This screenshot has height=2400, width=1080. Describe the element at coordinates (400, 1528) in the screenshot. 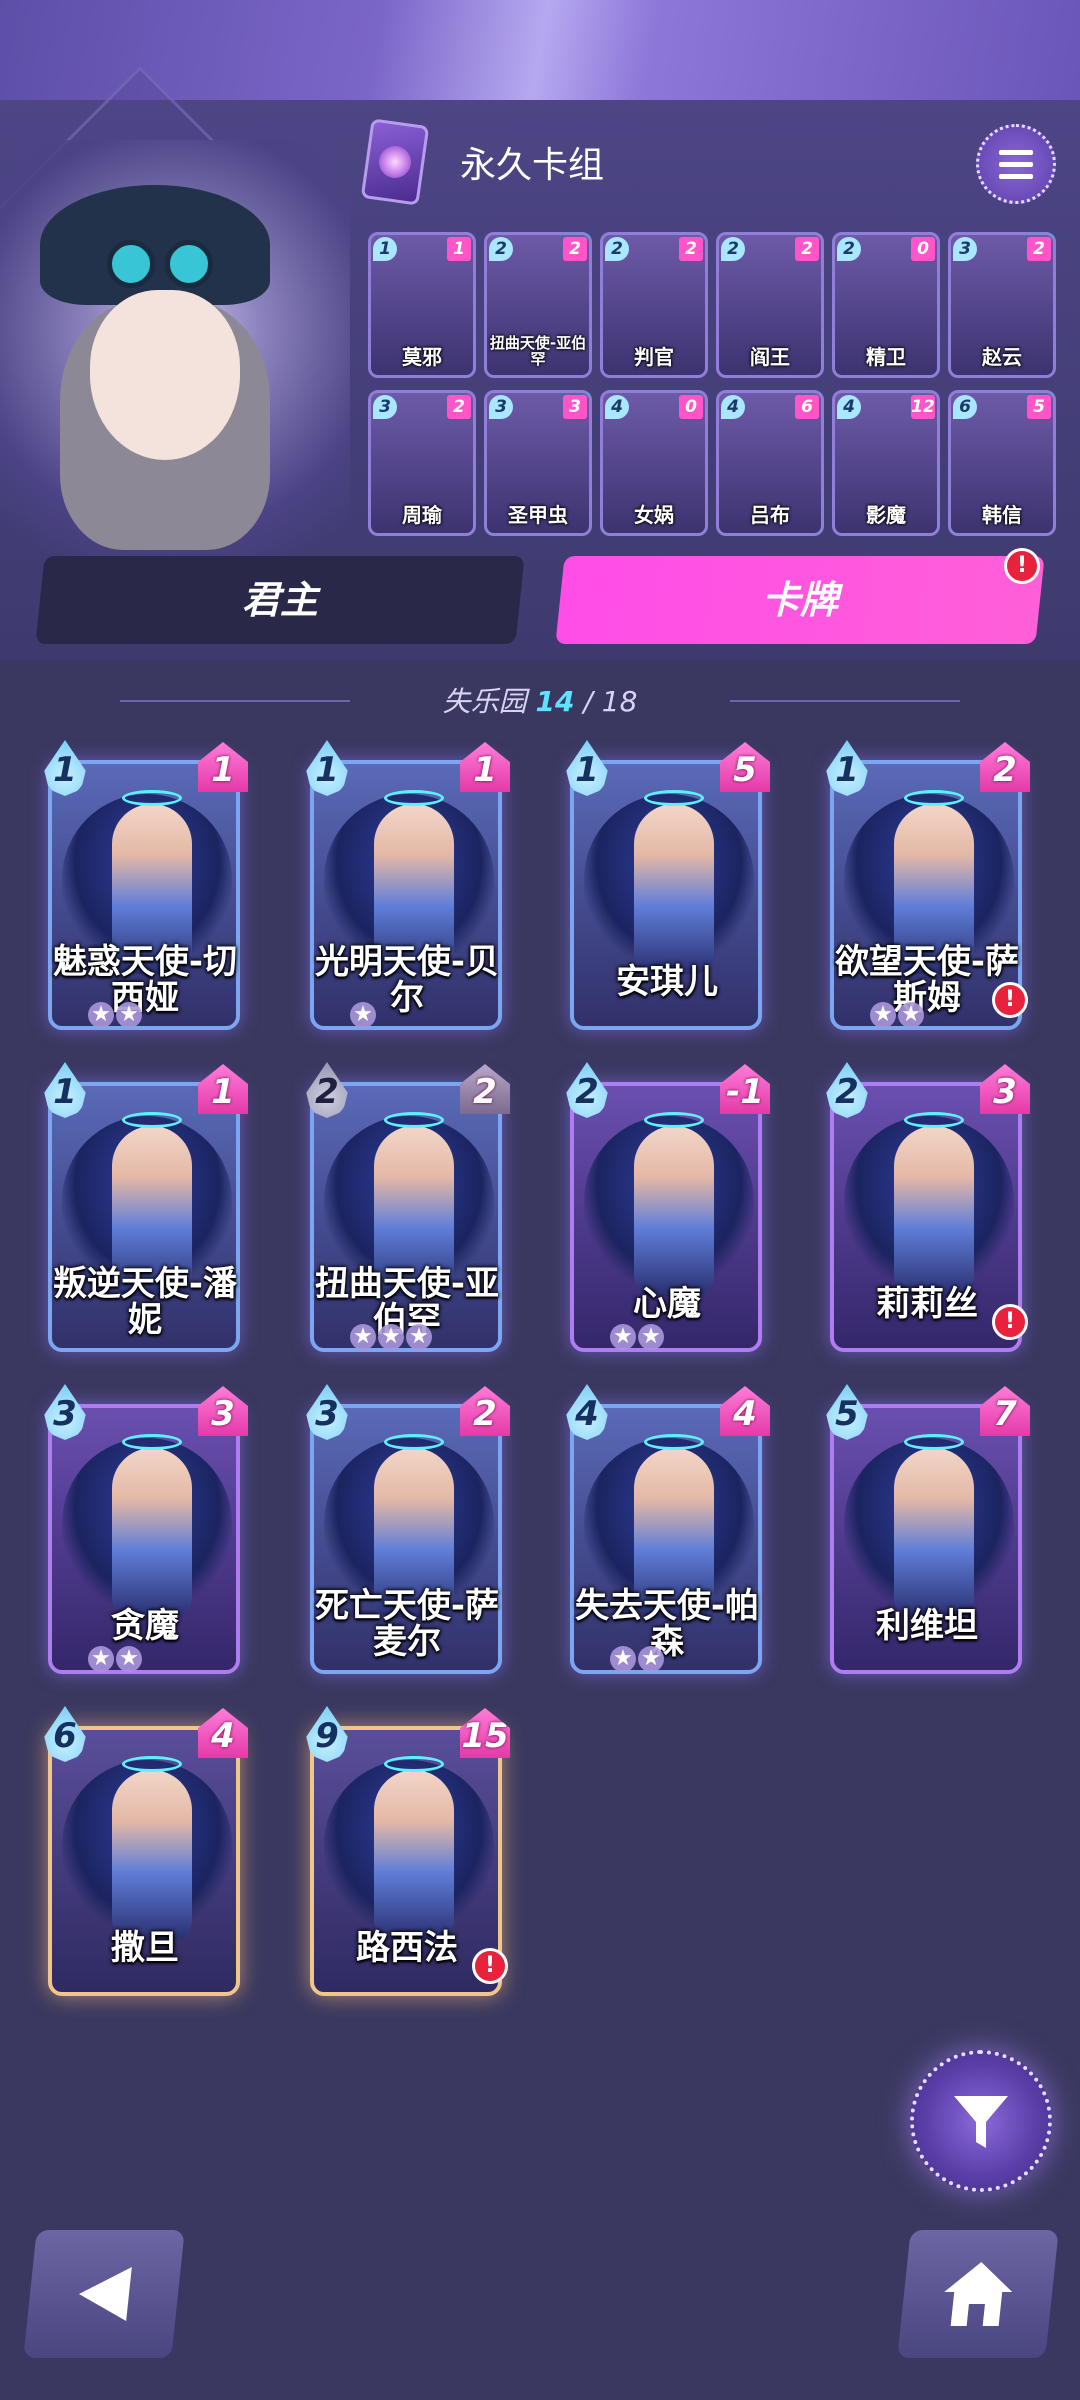

I see `card: 3 2 死亡天使-萨麦尔` at that location.